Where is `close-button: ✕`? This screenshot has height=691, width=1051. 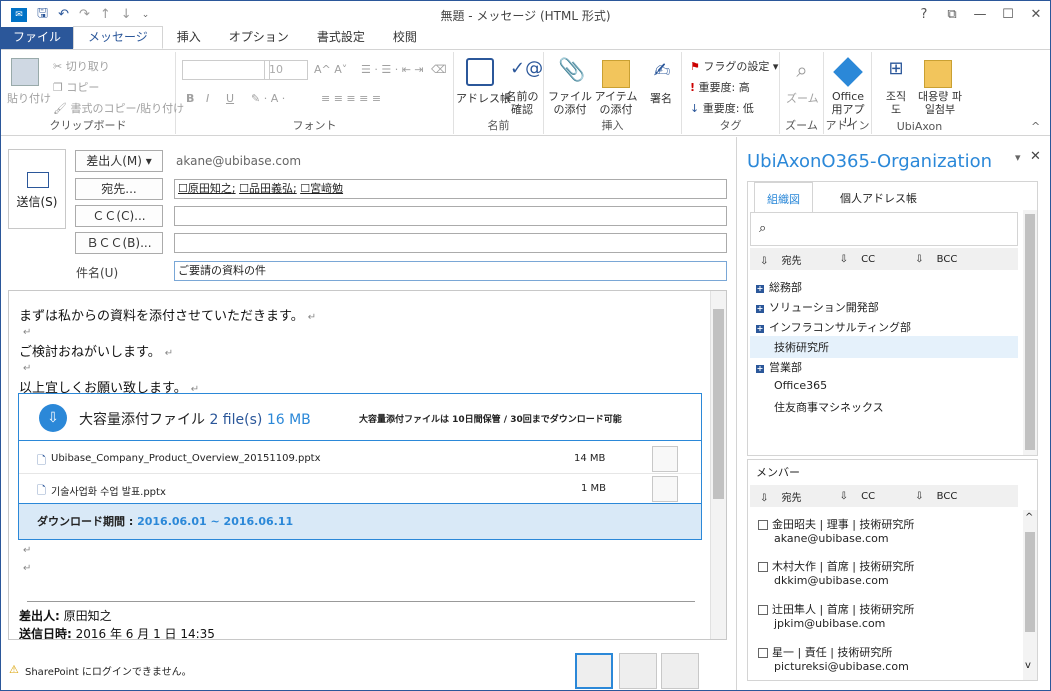
close-button: ✕ is located at coordinates (1036, 14).